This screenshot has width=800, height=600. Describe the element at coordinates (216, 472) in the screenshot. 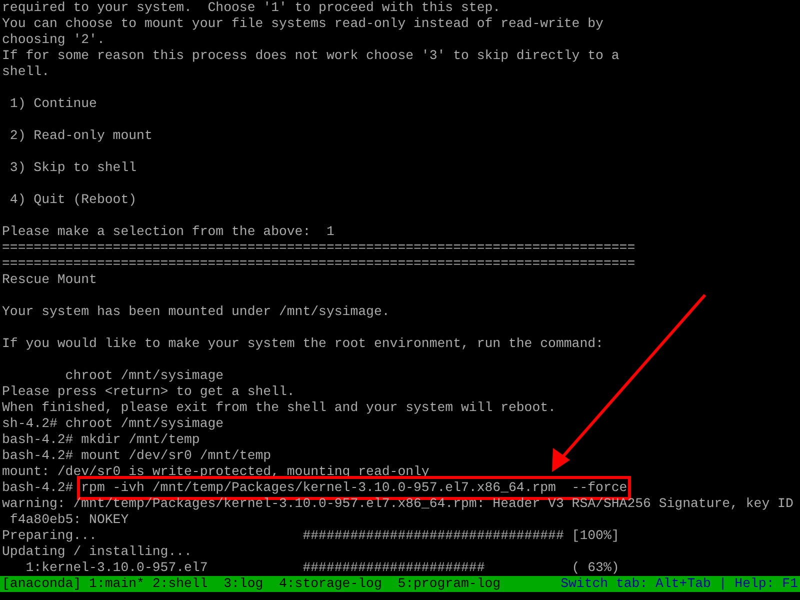

I see `terminal-line: mount: /dev/sr0 is write-protected, mounting read-only` at that location.